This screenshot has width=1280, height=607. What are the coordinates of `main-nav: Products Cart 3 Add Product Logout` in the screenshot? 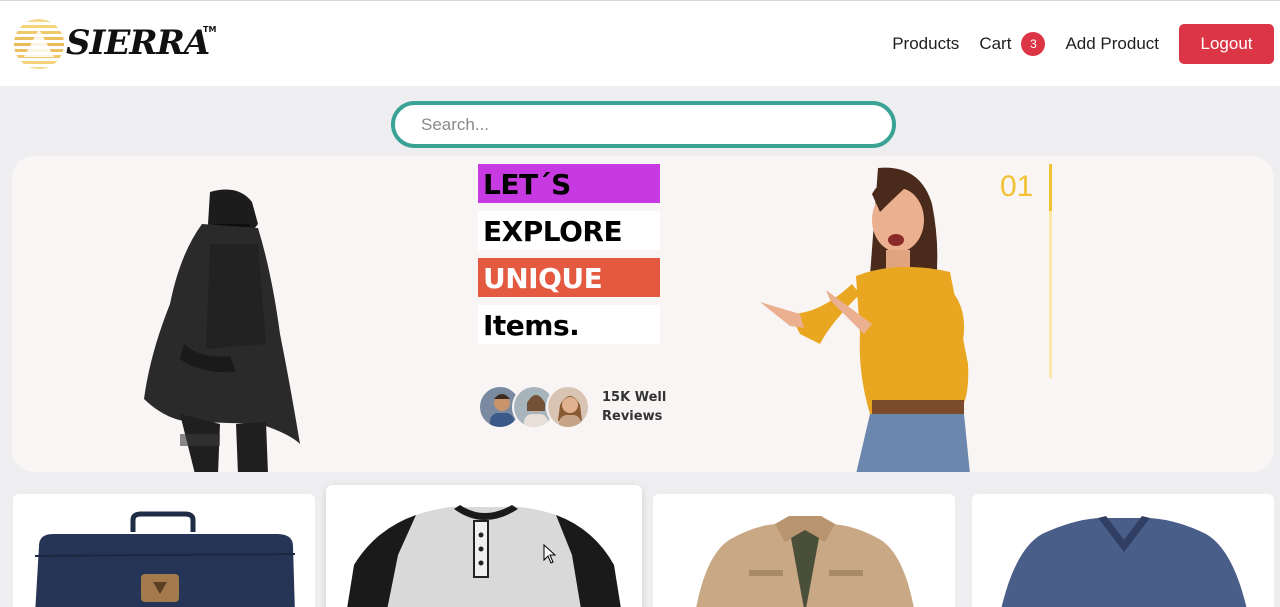 It's located at (1083, 44).